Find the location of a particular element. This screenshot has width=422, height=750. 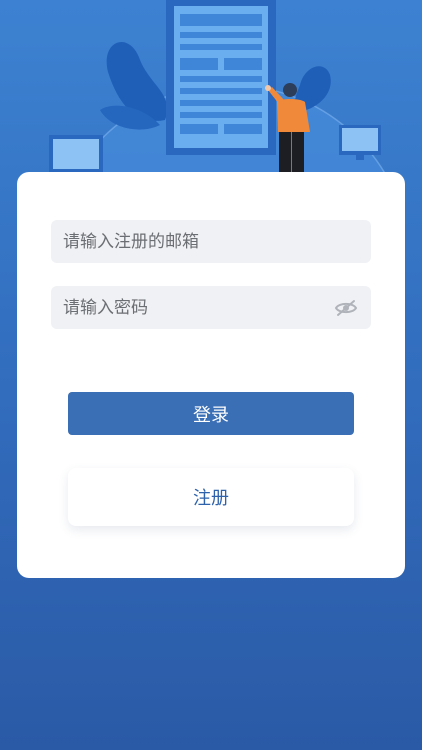

password-input is located at coordinates (198, 307).